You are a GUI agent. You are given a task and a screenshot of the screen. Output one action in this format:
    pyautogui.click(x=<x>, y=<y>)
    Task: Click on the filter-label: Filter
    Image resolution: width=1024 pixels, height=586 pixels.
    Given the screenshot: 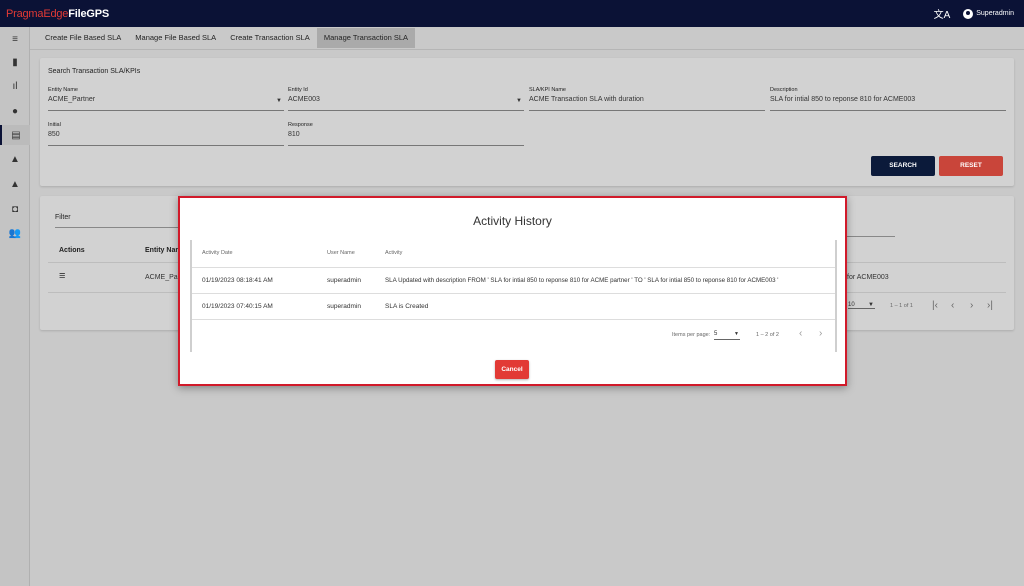 What is the action you would take?
    pyautogui.click(x=63, y=217)
    